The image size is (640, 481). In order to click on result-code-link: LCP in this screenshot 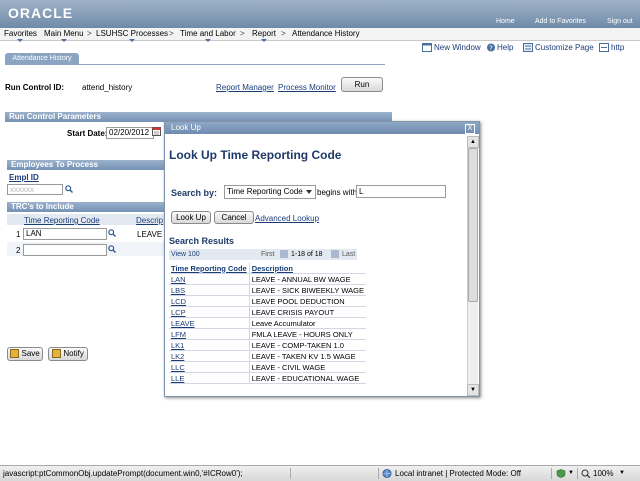, I will do `click(178, 312)`.